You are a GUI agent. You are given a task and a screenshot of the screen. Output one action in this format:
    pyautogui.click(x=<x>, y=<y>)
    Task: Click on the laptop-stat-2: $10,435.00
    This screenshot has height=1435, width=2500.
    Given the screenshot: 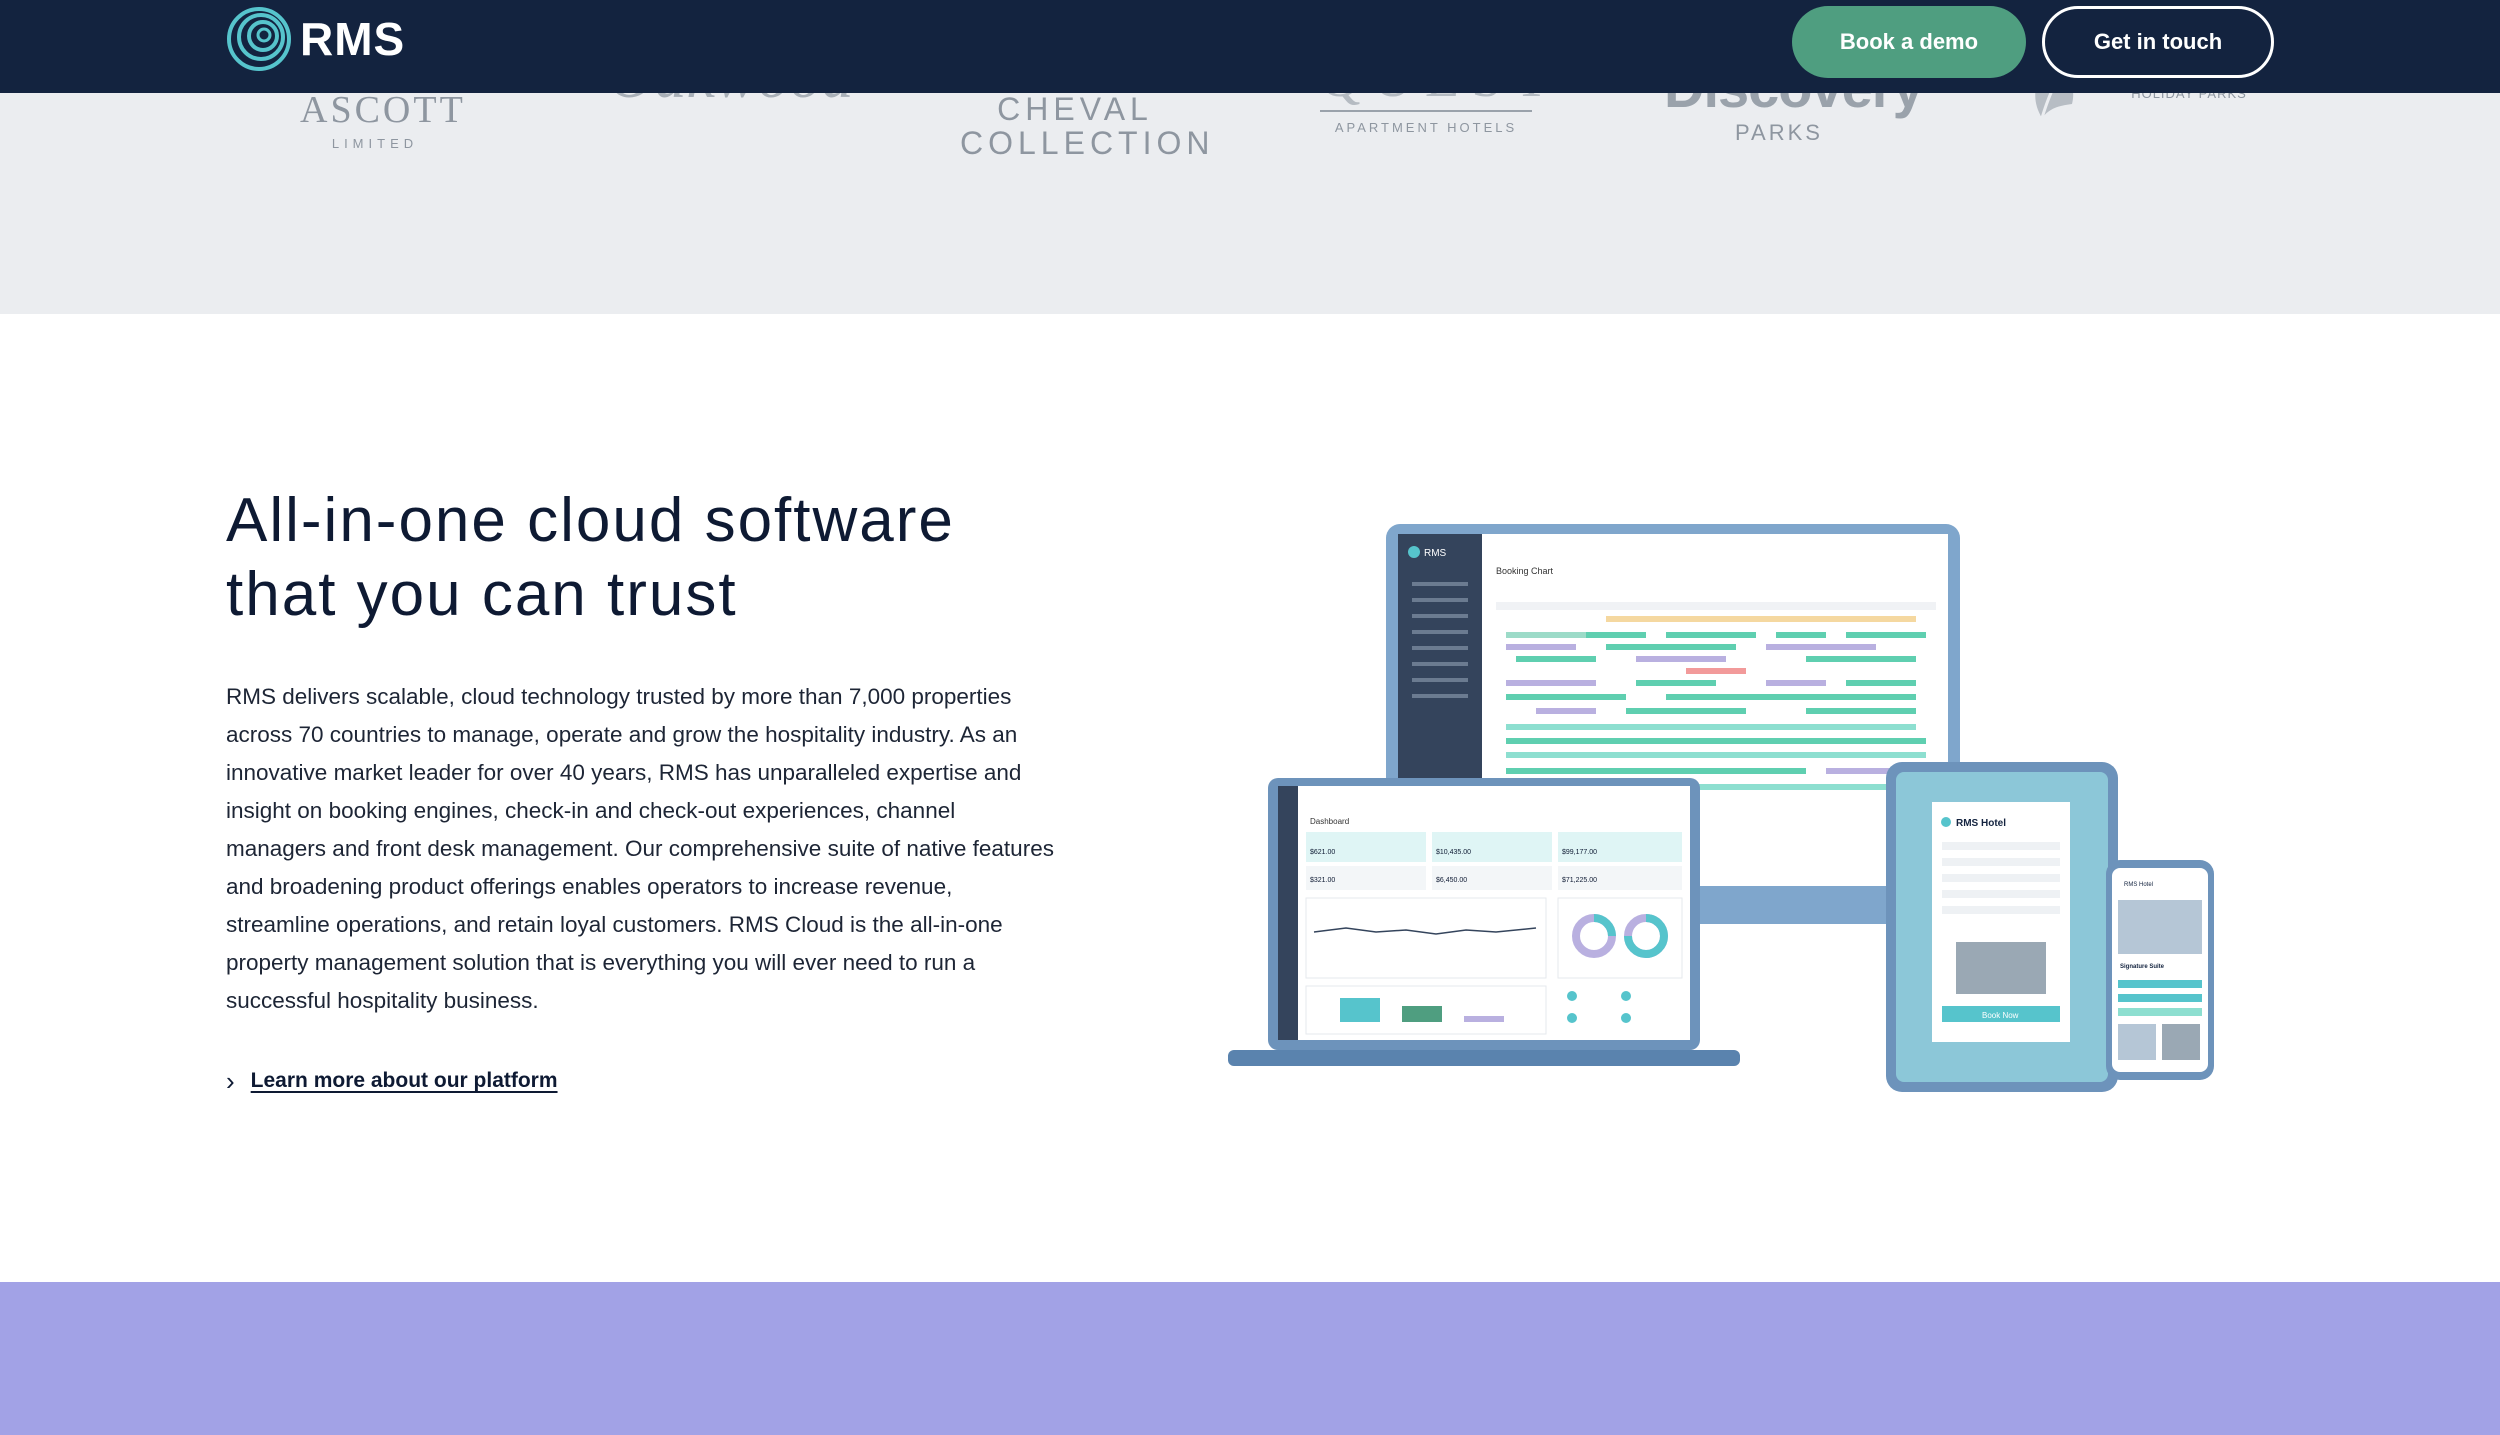 What is the action you would take?
    pyautogui.click(x=1453, y=852)
    